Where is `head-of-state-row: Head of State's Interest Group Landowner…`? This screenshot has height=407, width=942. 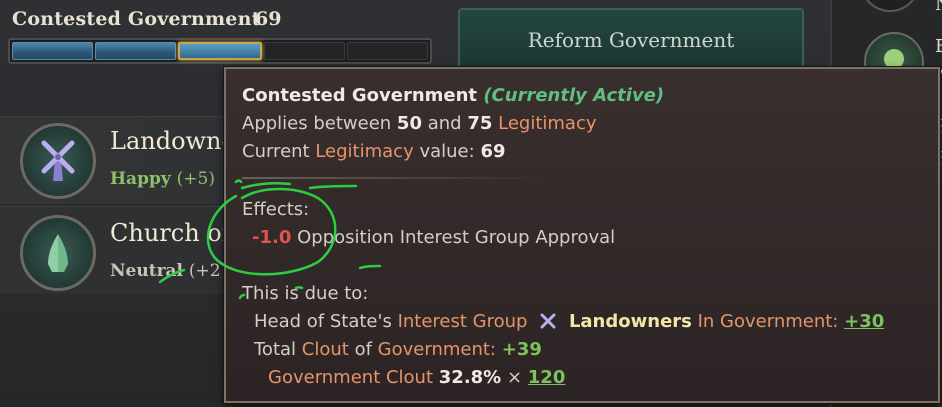 head-of-state-row: Head of State's Interest Group Landowner… is located at coordinates (569, 323).